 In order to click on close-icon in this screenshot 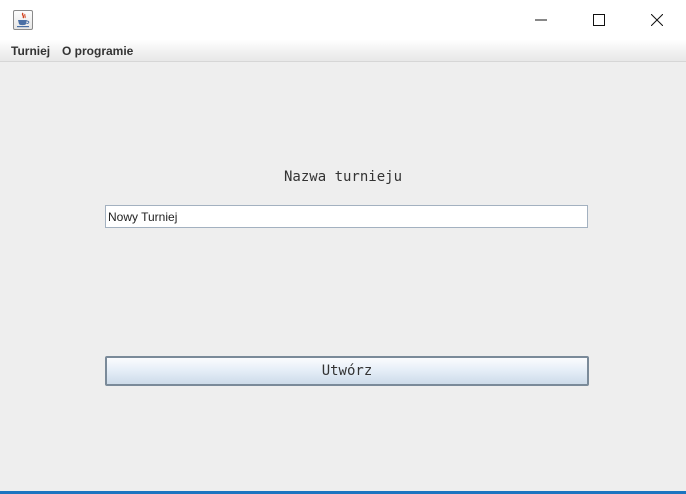, I will do `click(657, 20)`.